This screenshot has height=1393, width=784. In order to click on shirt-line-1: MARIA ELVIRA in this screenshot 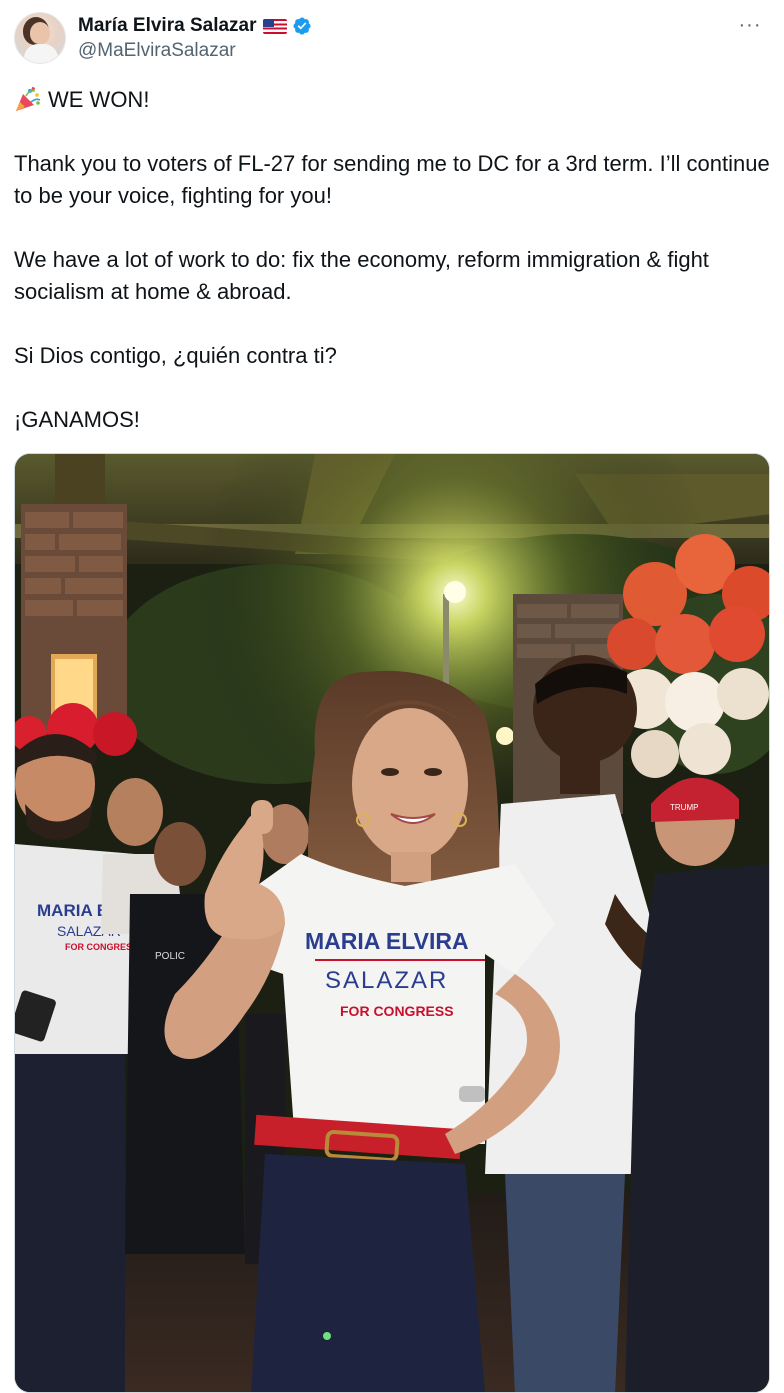, I will do `click(387, 941)`.